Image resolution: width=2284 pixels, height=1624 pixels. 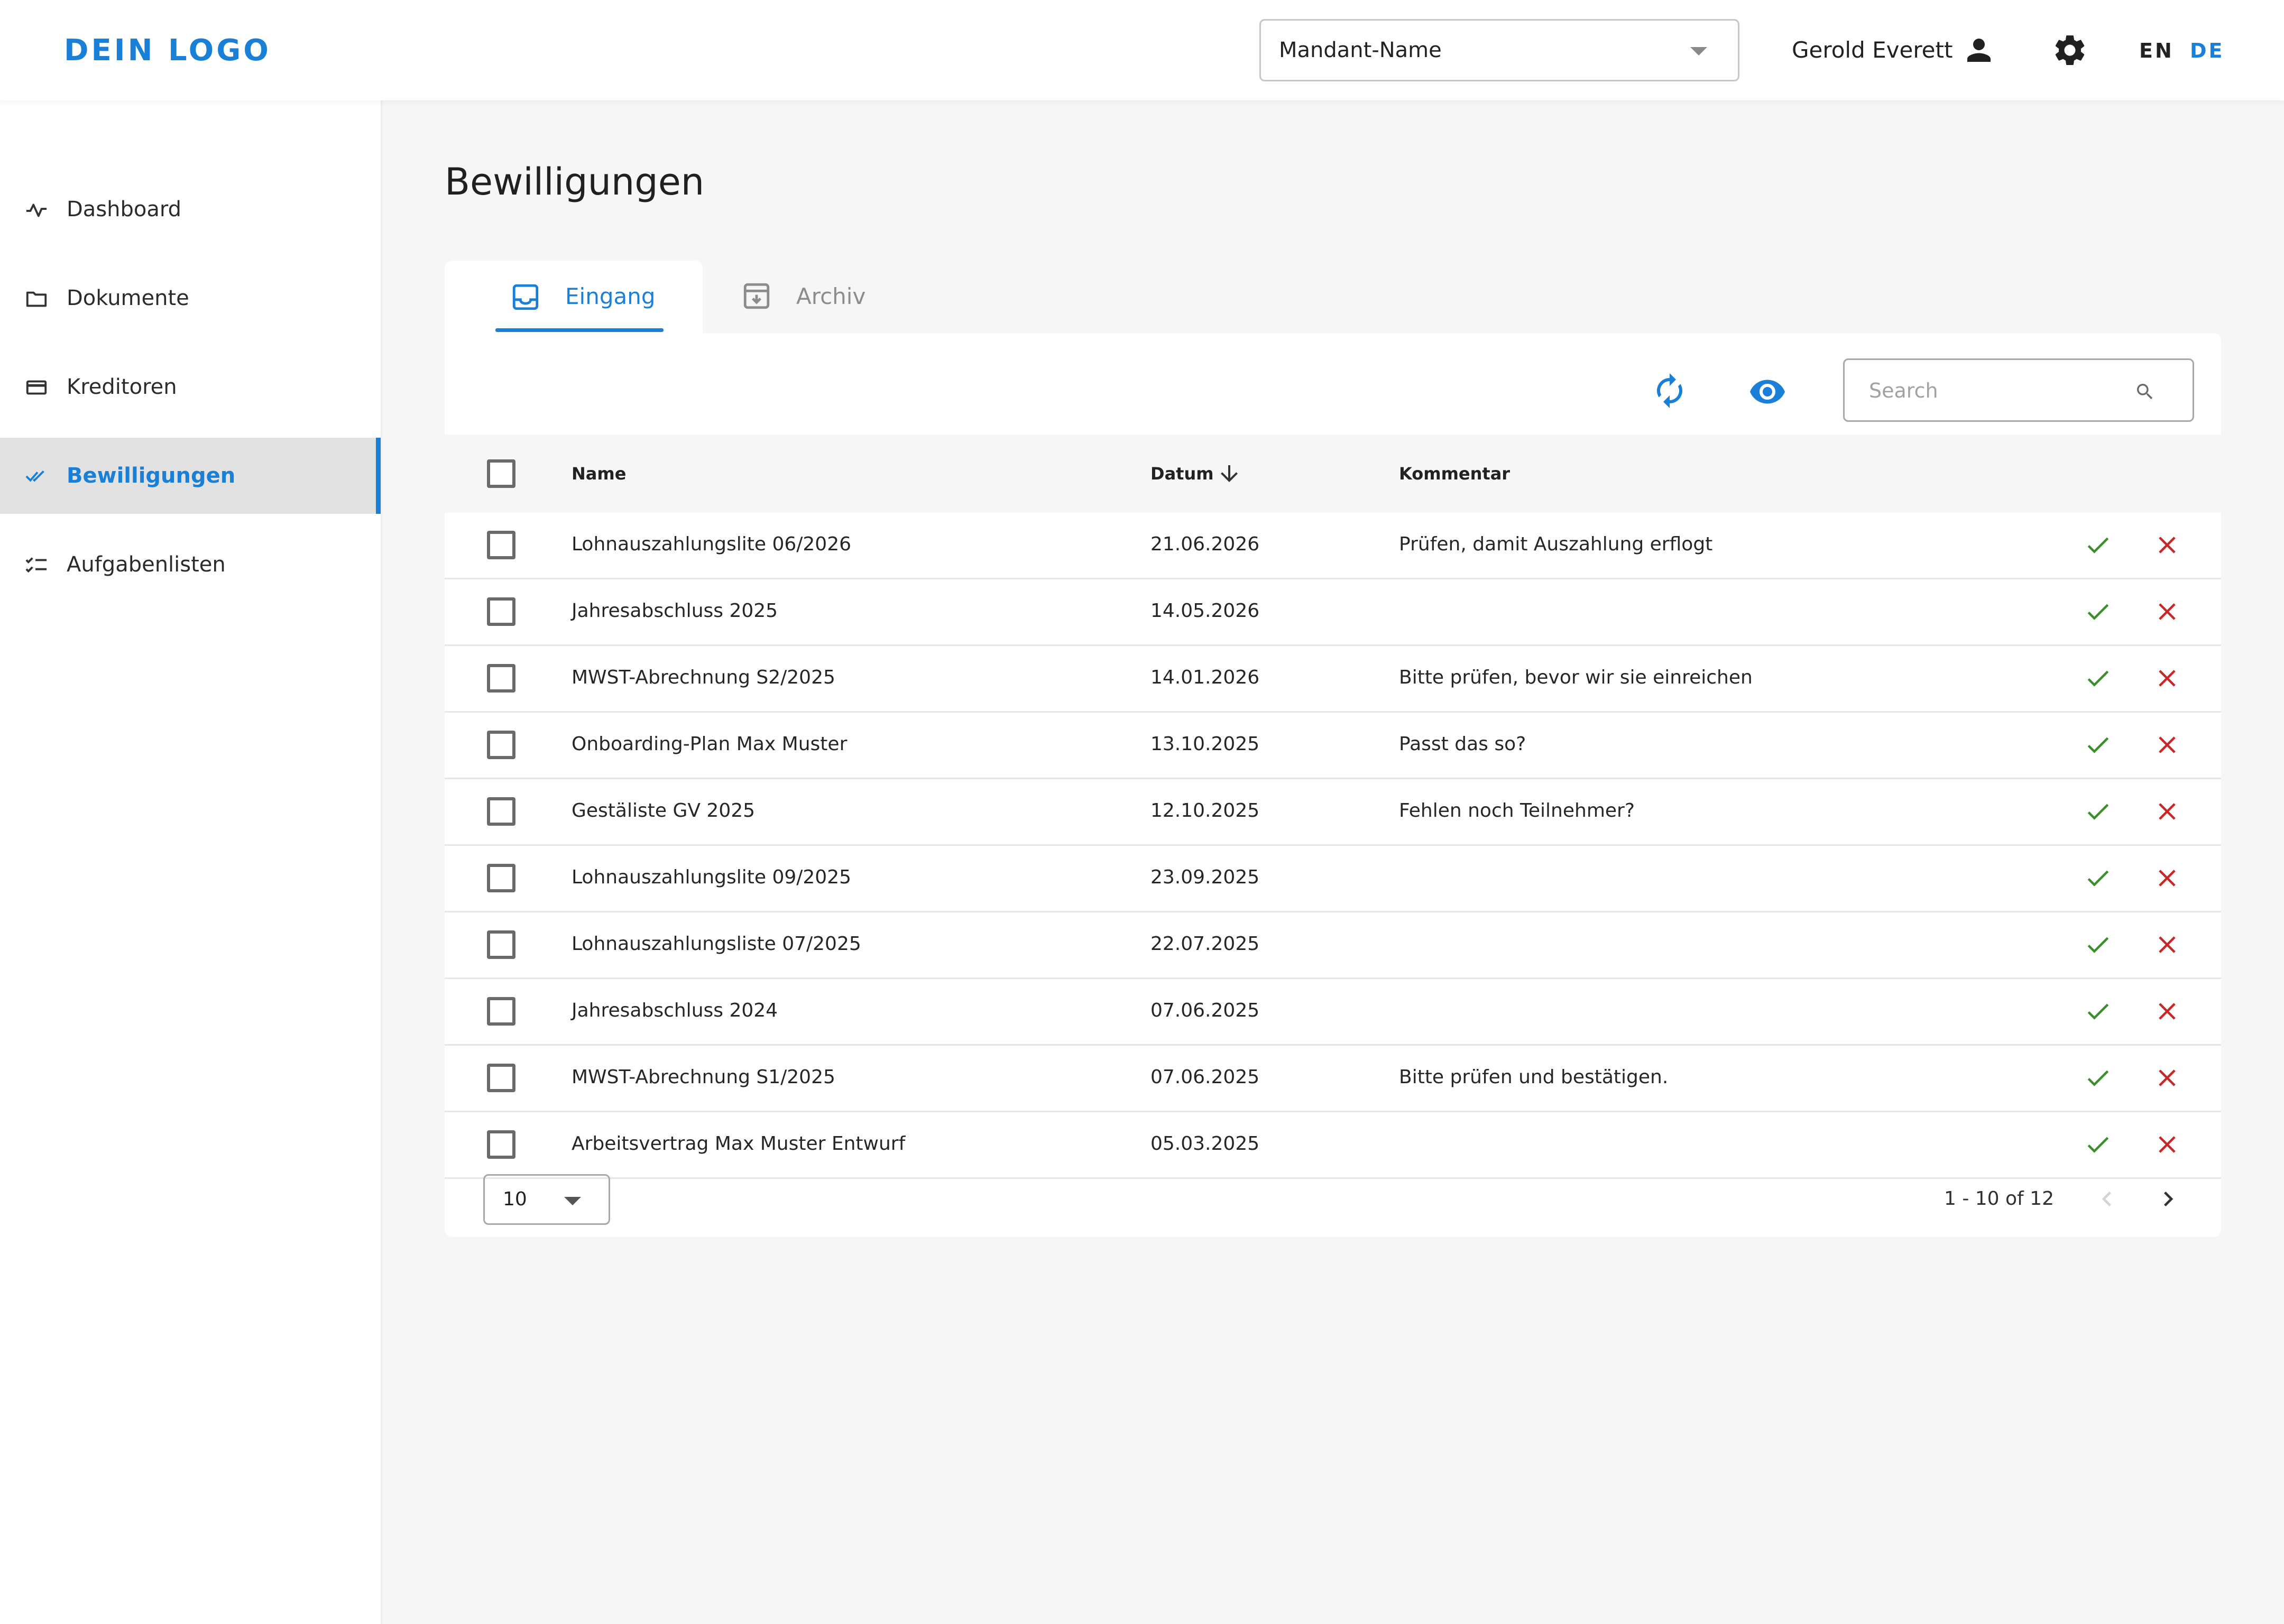 What do you see at coordinates (756, 296) in the screenshot?
I see `archive-icon` at bounding box center [756, 296].